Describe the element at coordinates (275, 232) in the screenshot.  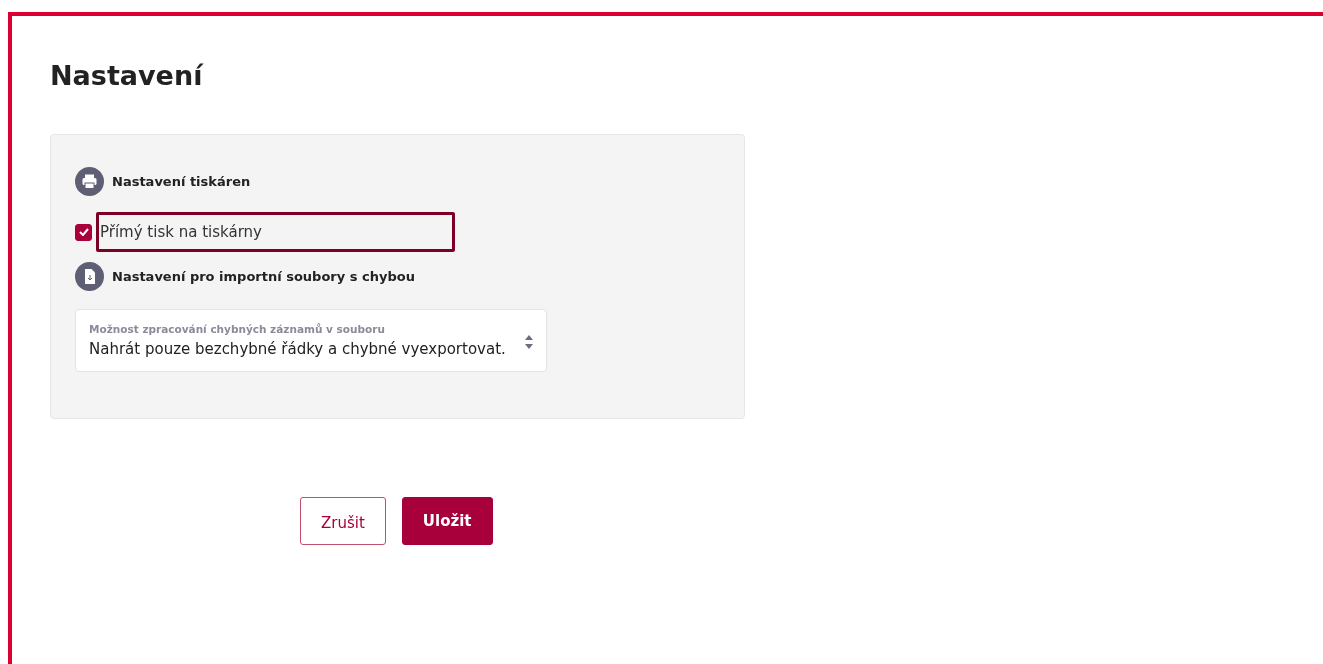
I see `checkbox-label: Přímý tisk na tiskárny` at that location.